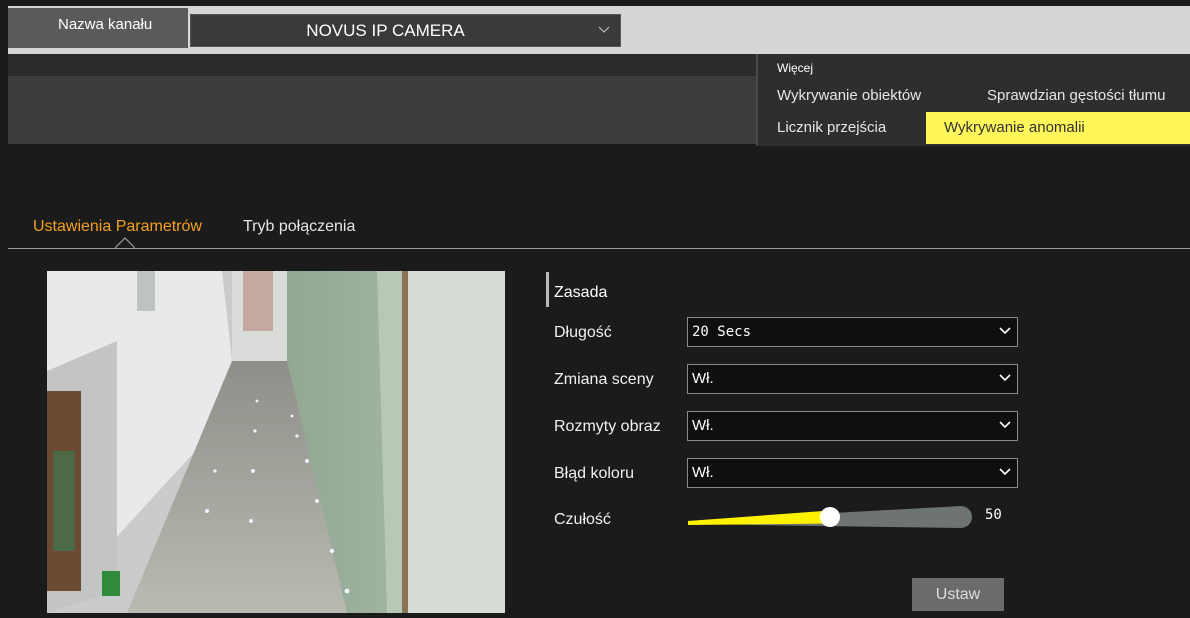 The image size is (1190, 618). What do you see at coordinates (1058, 128) in the screenshot?
I see `menu-item-anomaly-detection: Wykrywanie anomalii` at bounding box center [1058, 128].